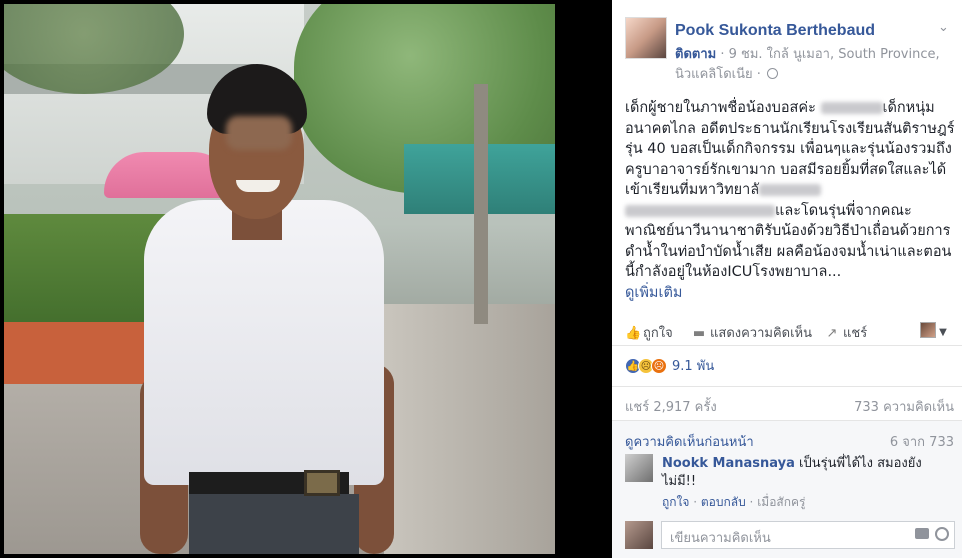 This screenshot has height=558, width=962. Describe the element at coordinates (728, 463) in the screenshot. I see `commenter-name: Nookk Manasnaya` at that location.